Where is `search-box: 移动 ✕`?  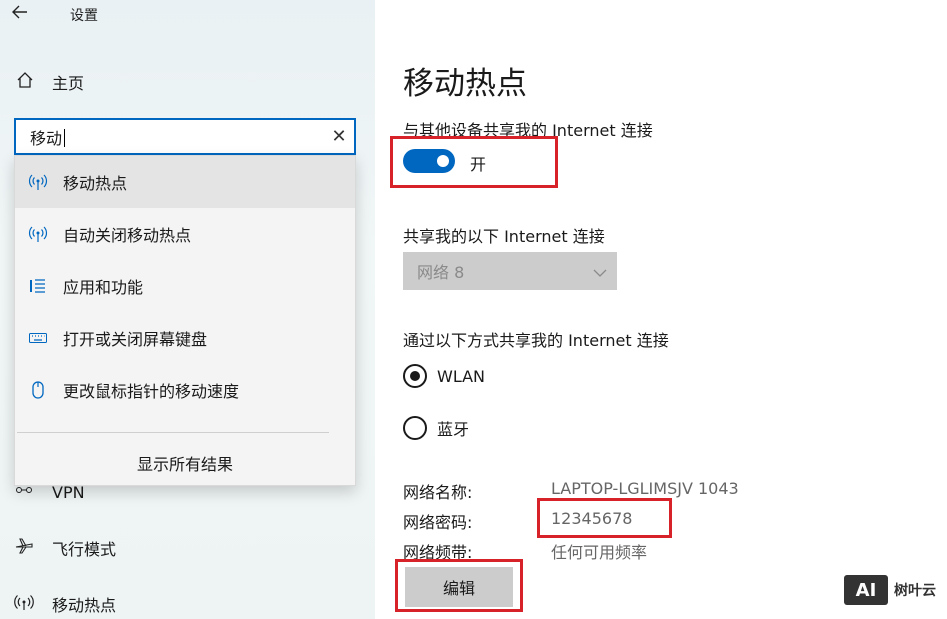 search-box: 移动 ✕ is located at coordinates (185, 136).